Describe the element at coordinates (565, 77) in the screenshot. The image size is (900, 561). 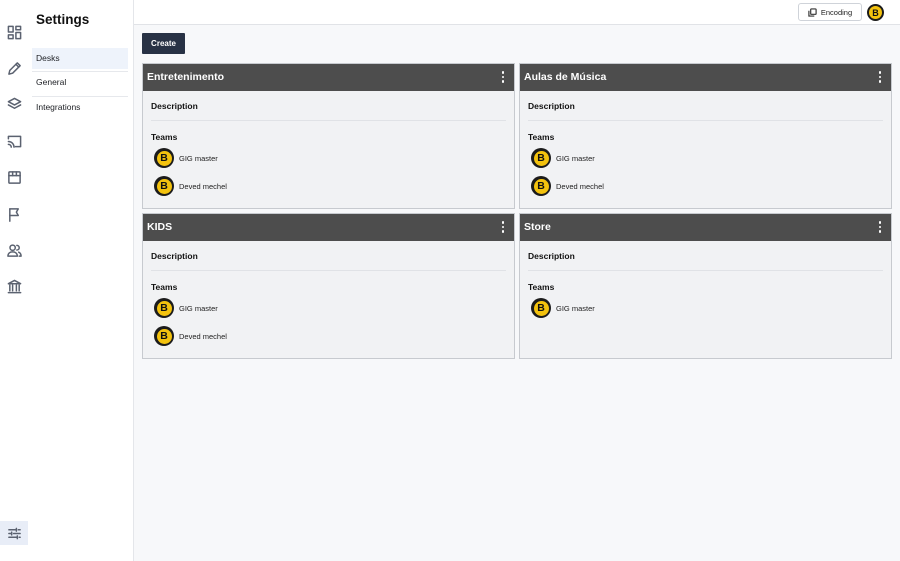
I see `card-title: Aulas de Música` at that location.